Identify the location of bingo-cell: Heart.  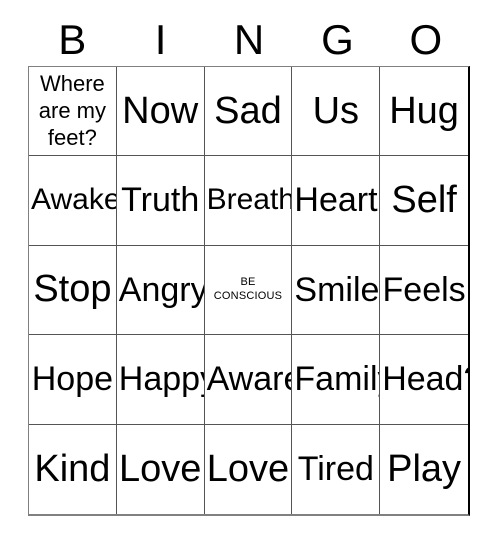
(336, 201).